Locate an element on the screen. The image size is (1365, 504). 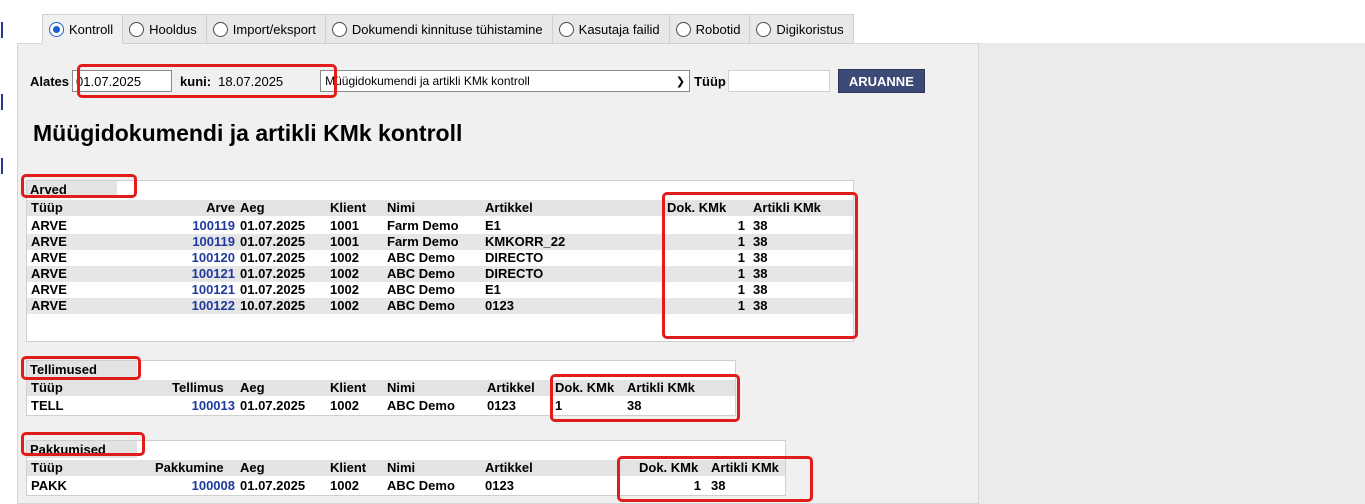
document-link: 100122 is located at coordinates (206, 305).